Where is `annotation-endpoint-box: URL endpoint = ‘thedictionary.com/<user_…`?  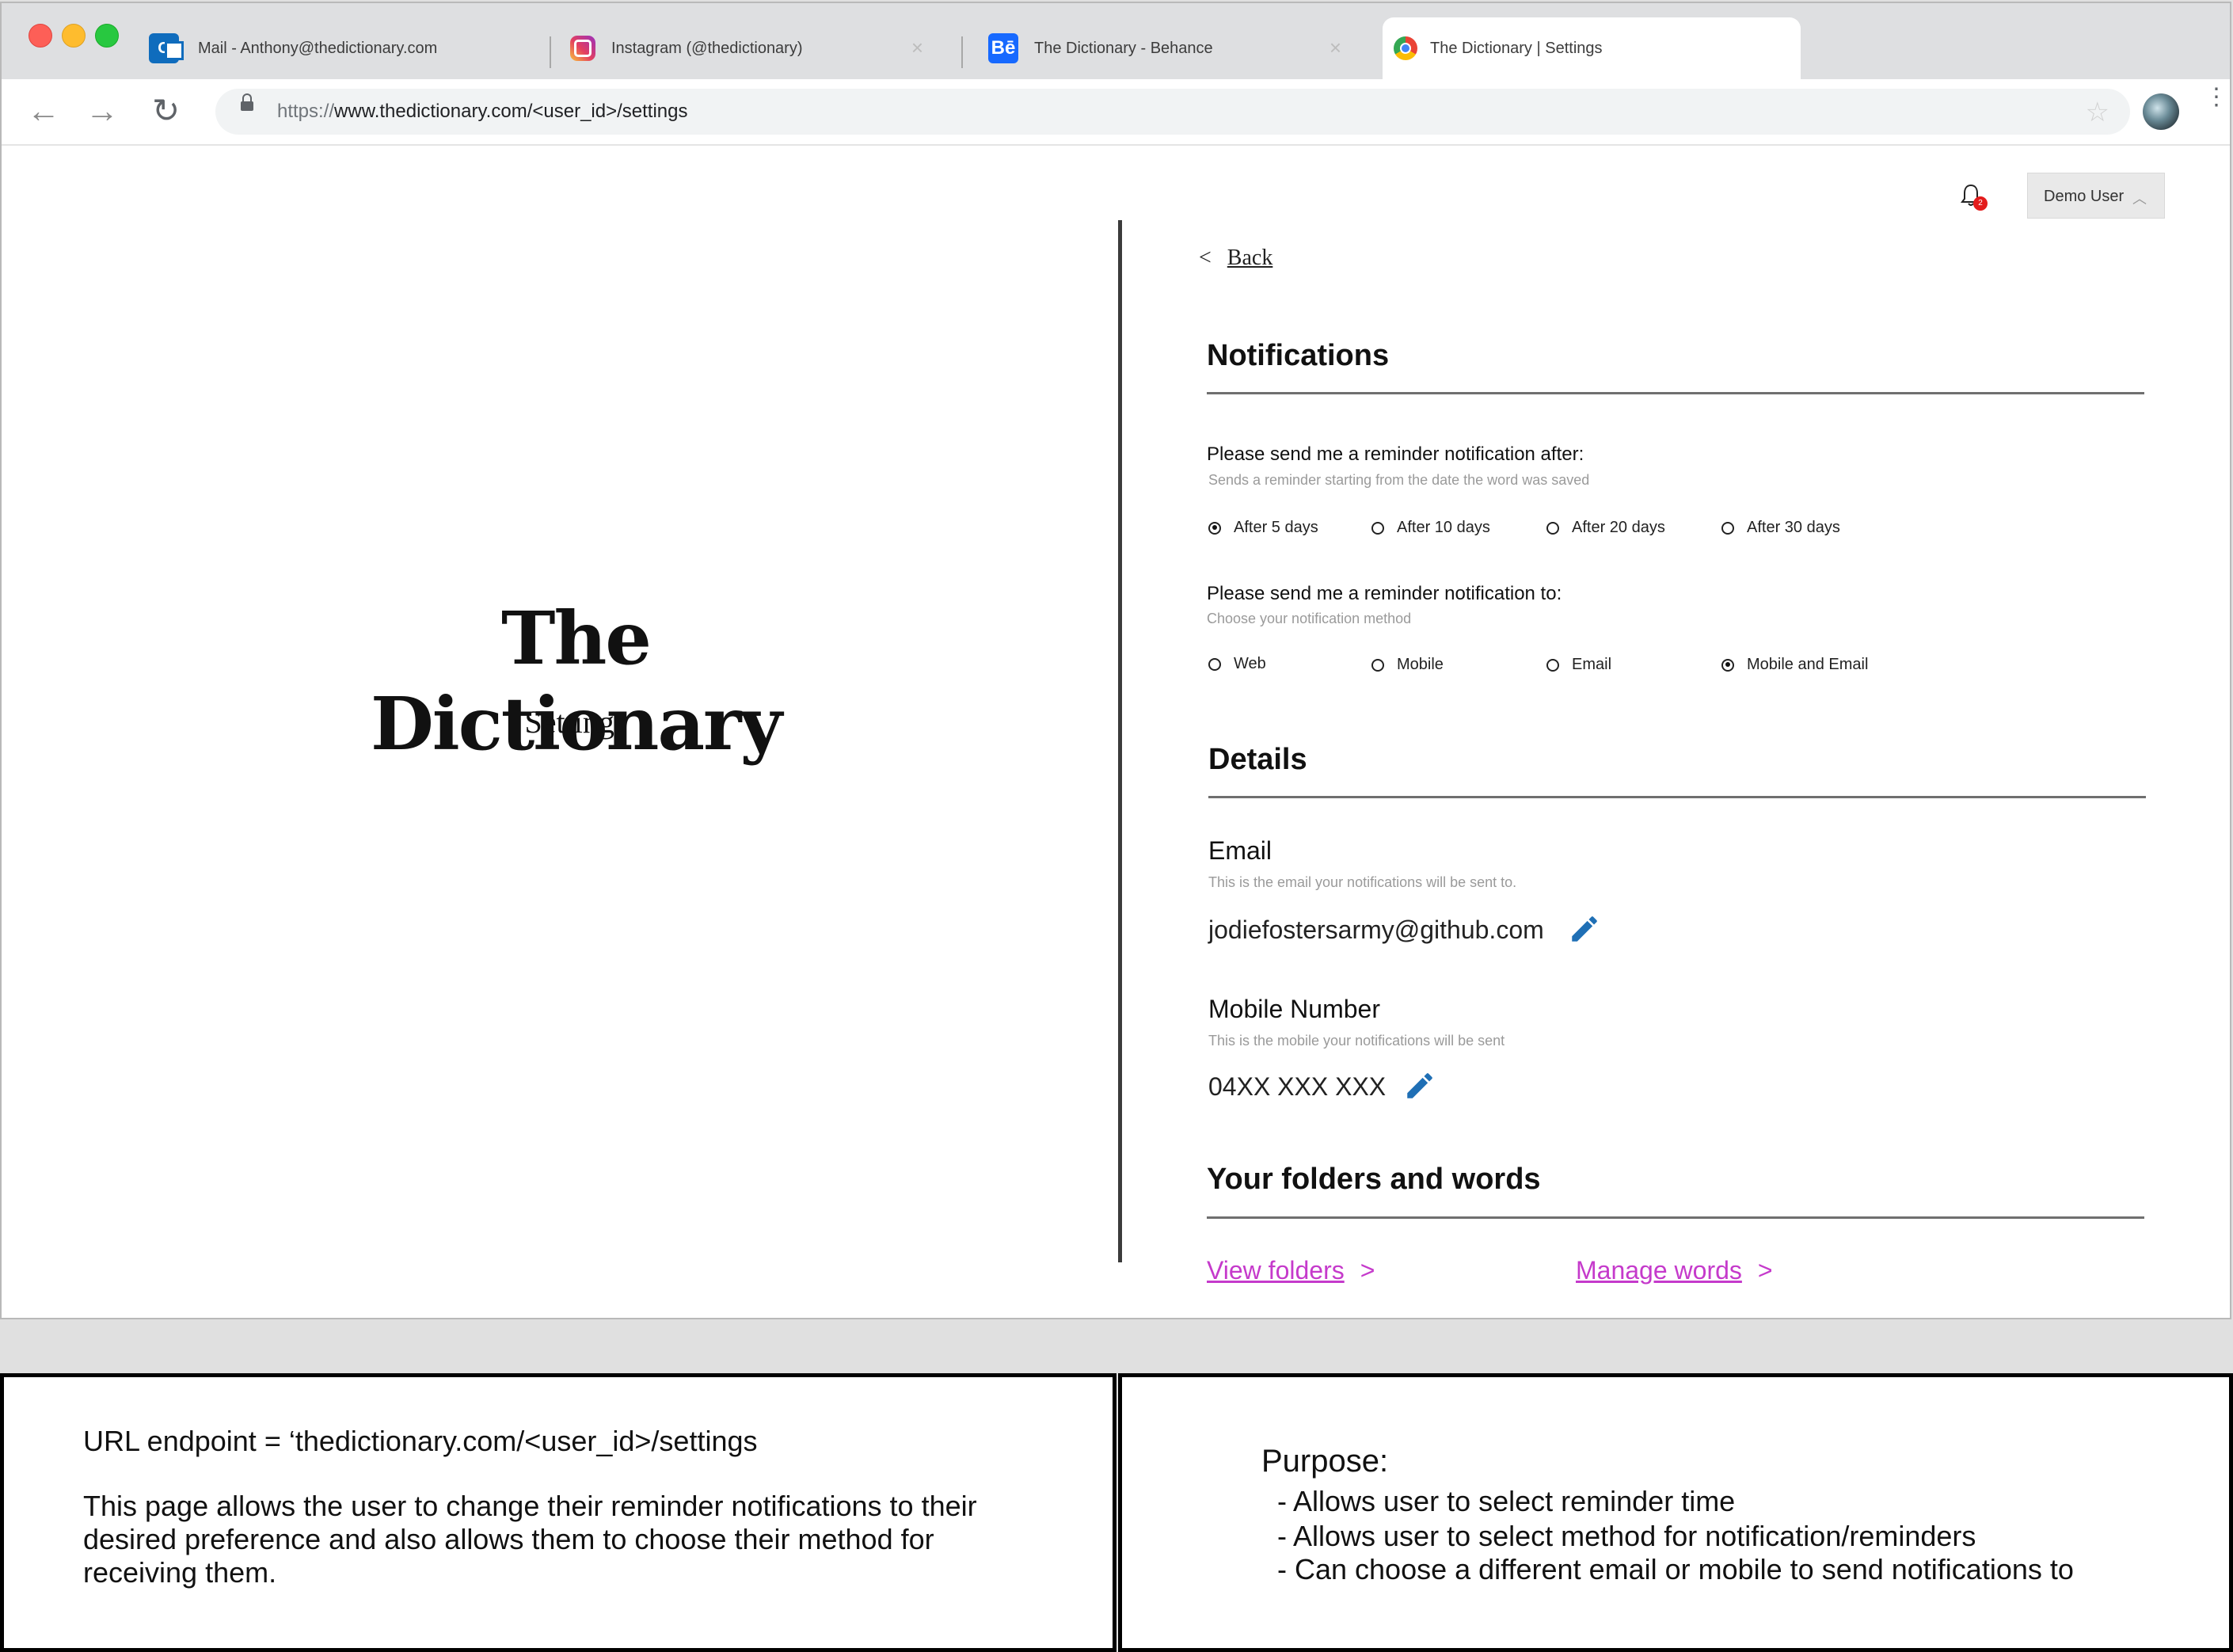 annotation-endpoint-box: URL endpoint = ‘thedictionary.com/<user_… is located at coordinates (558, 1512).